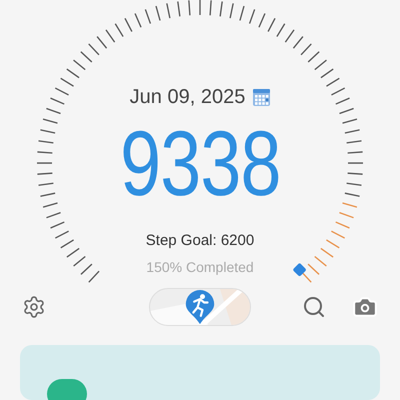 The width and height of the screenshot is (400, 400). What do you see at coordinates (299, 269) in the screenshot?
I see `progress-marker` at bounding box center [299, 269].